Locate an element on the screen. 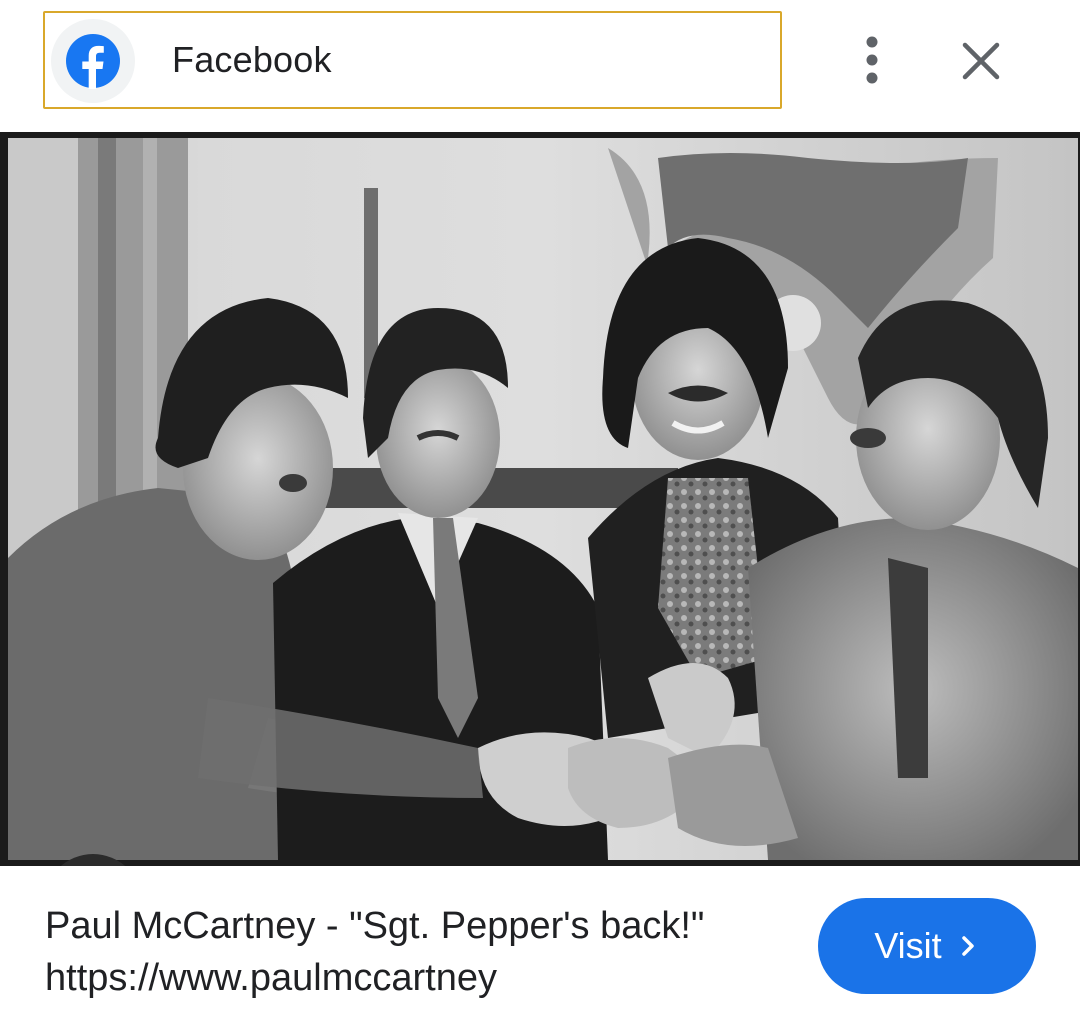 The image size is (1080, 1024). chevron-right-icon is located at coordinates (967, 946).